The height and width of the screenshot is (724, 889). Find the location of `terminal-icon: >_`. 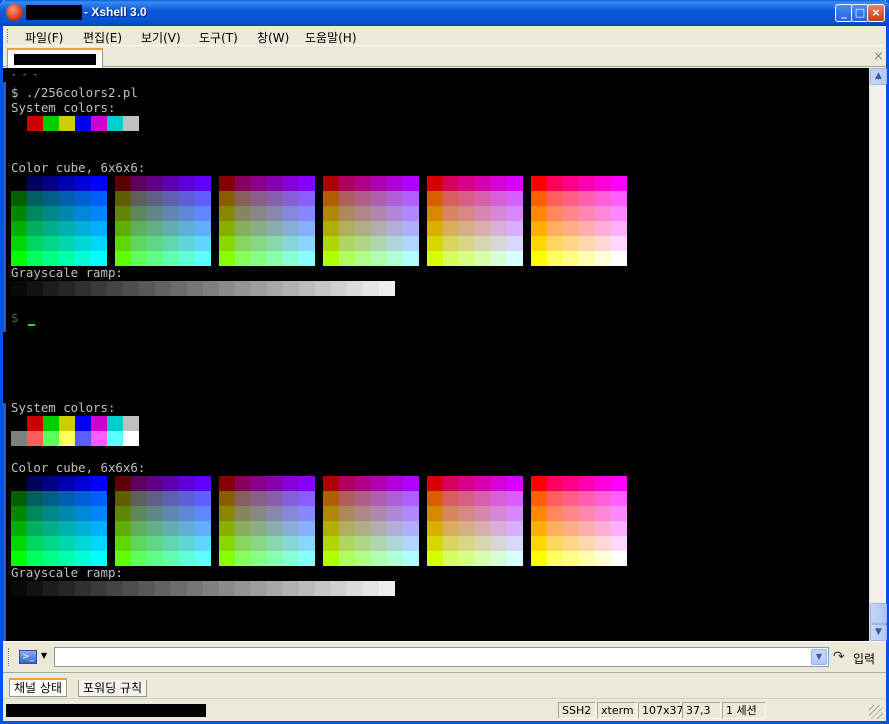

terminal-icon: >_ is located at coordinates (28, 657).